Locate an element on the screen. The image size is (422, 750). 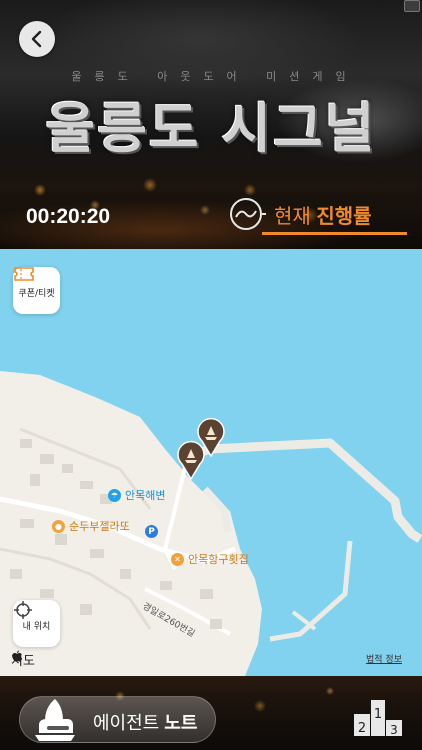
progress-connector is located at coordinates (264, 214).